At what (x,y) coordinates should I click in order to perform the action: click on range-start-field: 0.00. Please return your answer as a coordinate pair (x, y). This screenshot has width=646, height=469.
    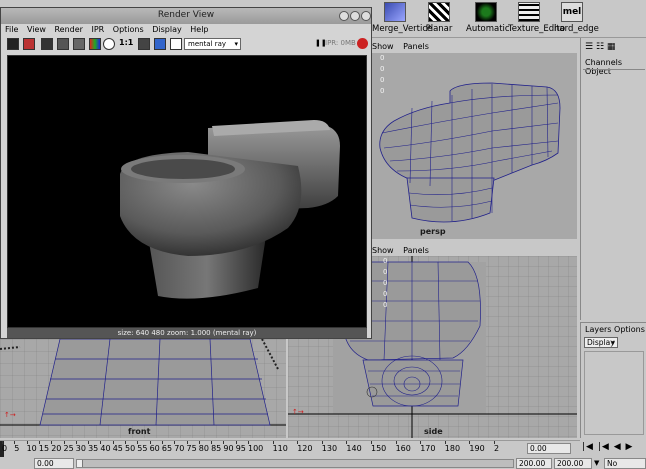
    Looking at the image, I should click on (54, 463).